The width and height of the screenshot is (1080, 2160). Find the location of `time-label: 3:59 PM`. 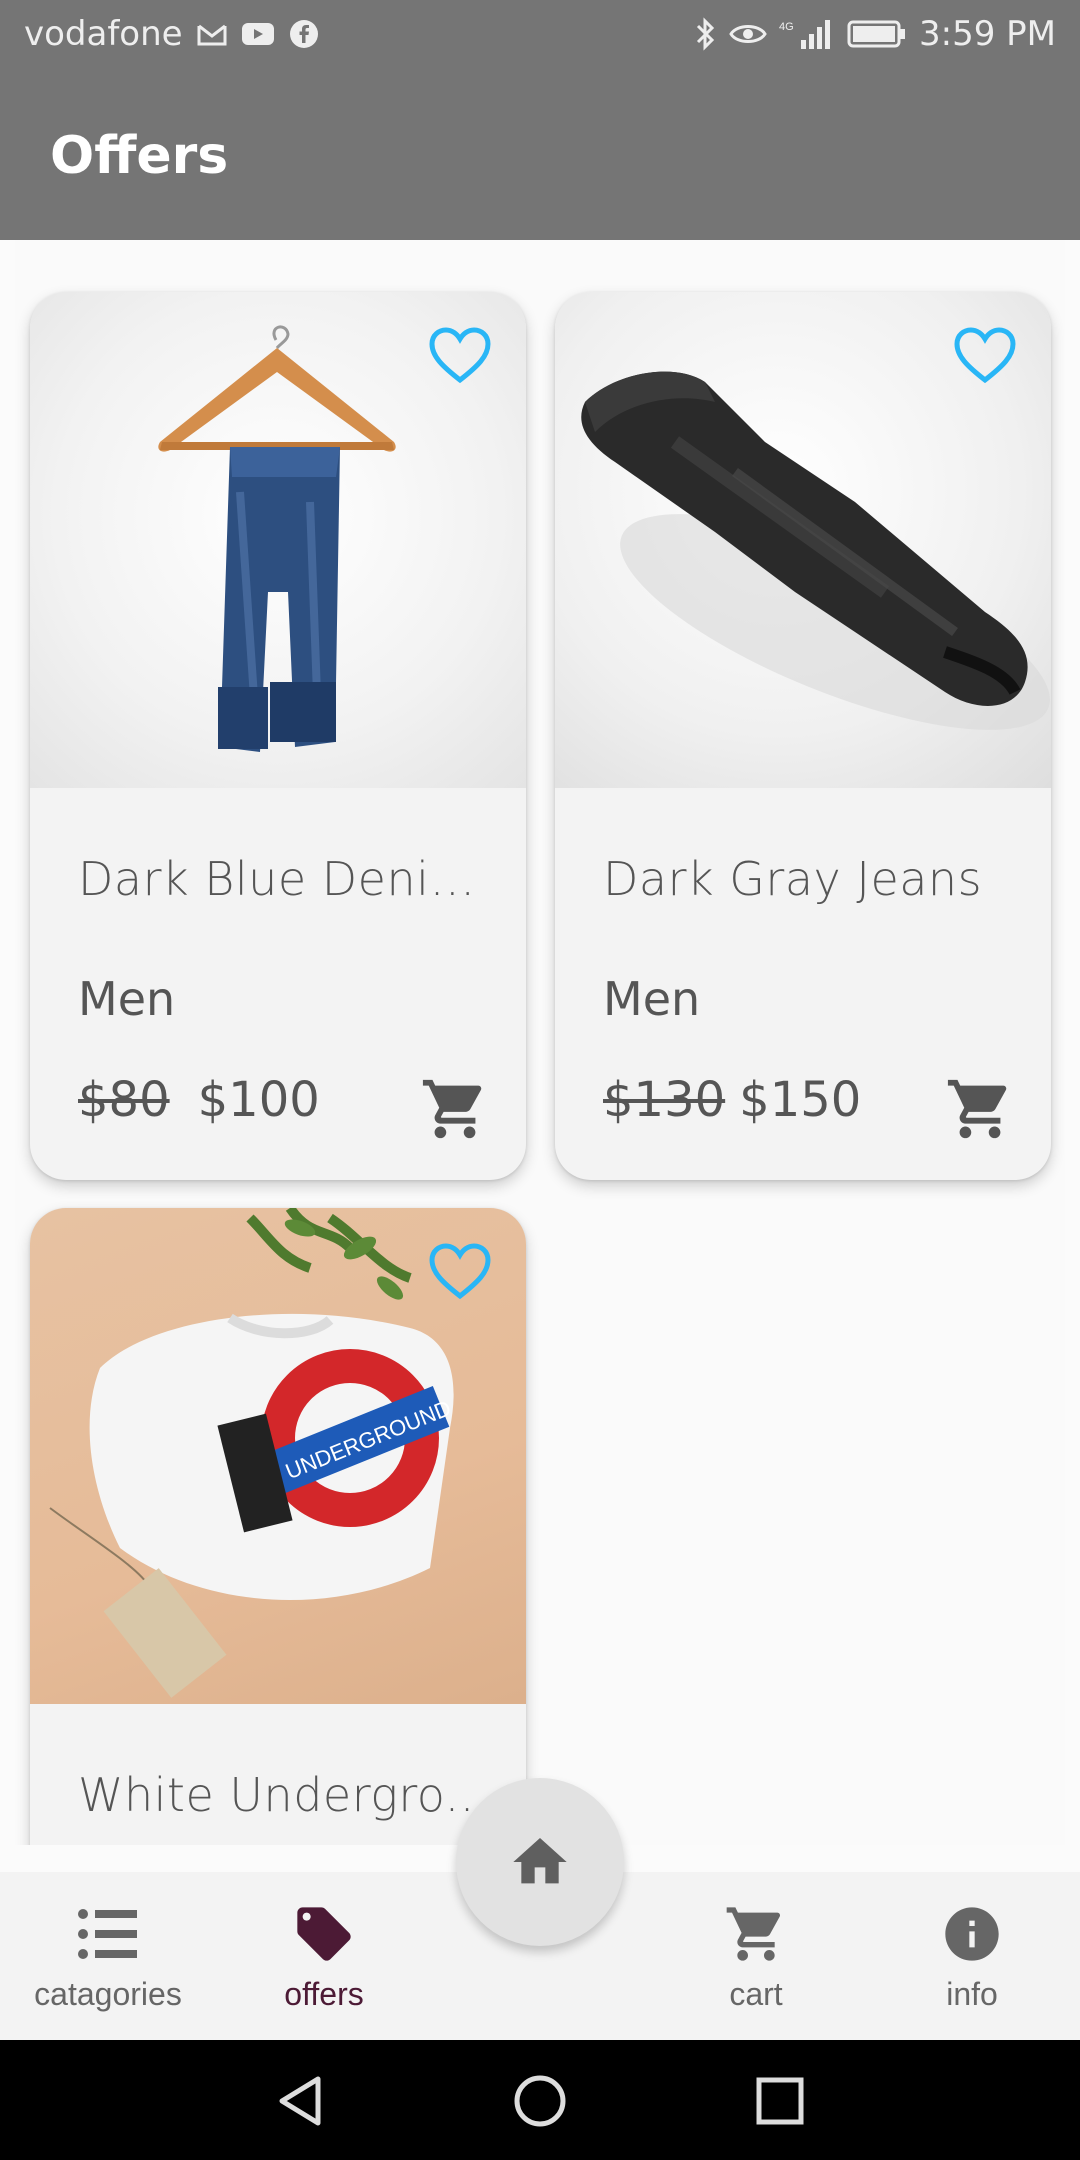

time-label: 3:59 PM is located at coordinates (987, 34).